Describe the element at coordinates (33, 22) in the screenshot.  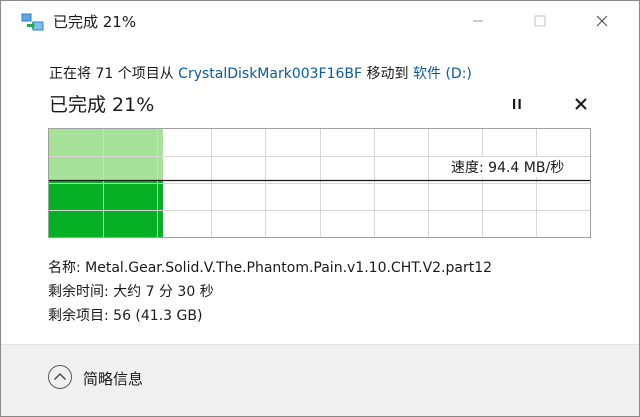
I see `file-copy-icon` at that location.